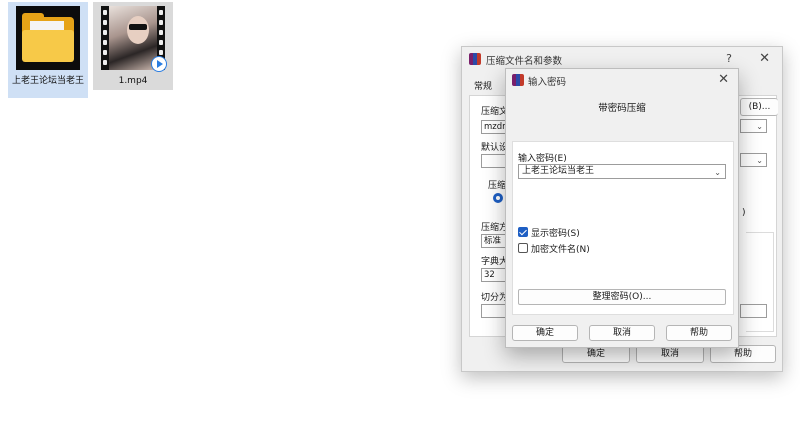 The width and height of the screenshot is (800, 442). I want to click on video-label: 1.mp4, so click(133, 81).